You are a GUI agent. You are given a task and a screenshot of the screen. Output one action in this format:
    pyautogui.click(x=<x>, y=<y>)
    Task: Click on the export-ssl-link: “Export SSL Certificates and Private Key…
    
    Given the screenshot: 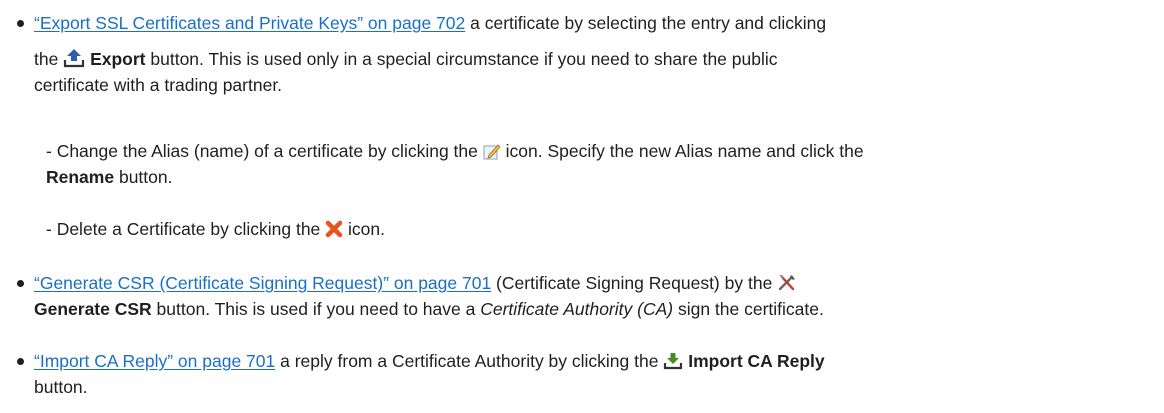 What is the action you would take?
    pyautogui.click(x=249, y=23)
    